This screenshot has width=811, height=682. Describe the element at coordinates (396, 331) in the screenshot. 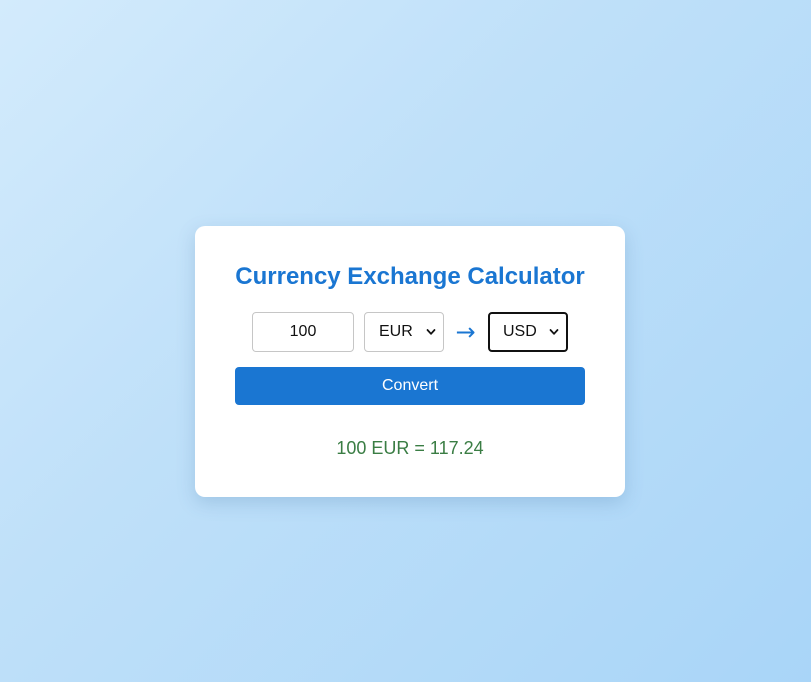

I see `from-currency-value: EUR` at that location.